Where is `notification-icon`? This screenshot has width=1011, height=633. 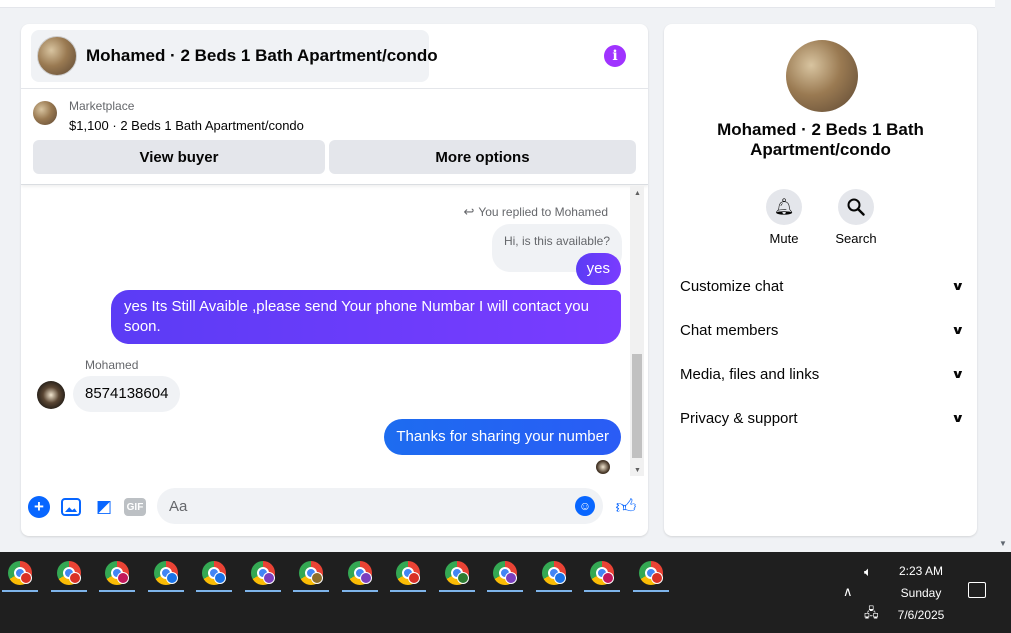
notification-icon is located at coordinates (977, 590).